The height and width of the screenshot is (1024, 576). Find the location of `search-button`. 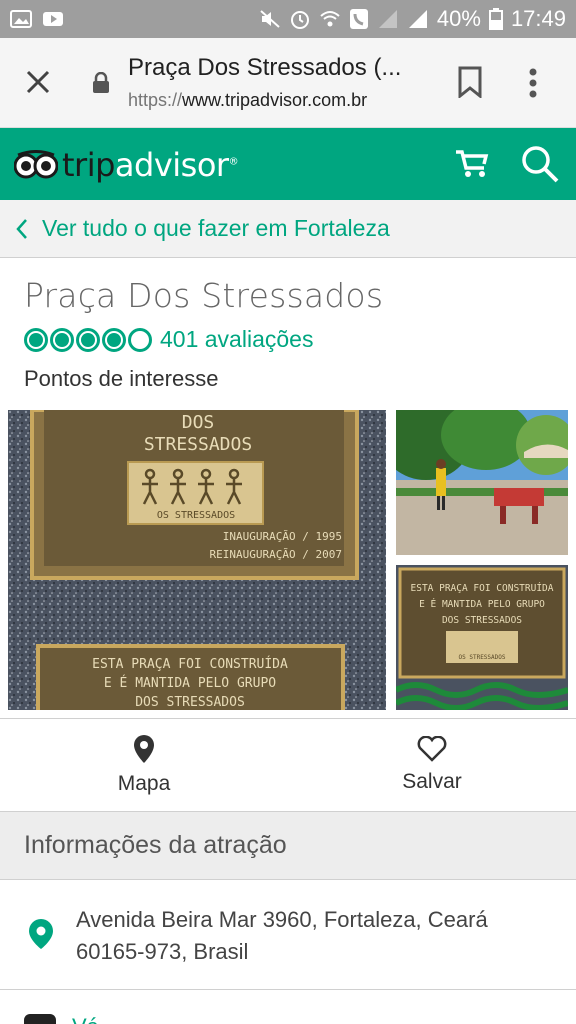

search-button is located at coordinates (540, 166).